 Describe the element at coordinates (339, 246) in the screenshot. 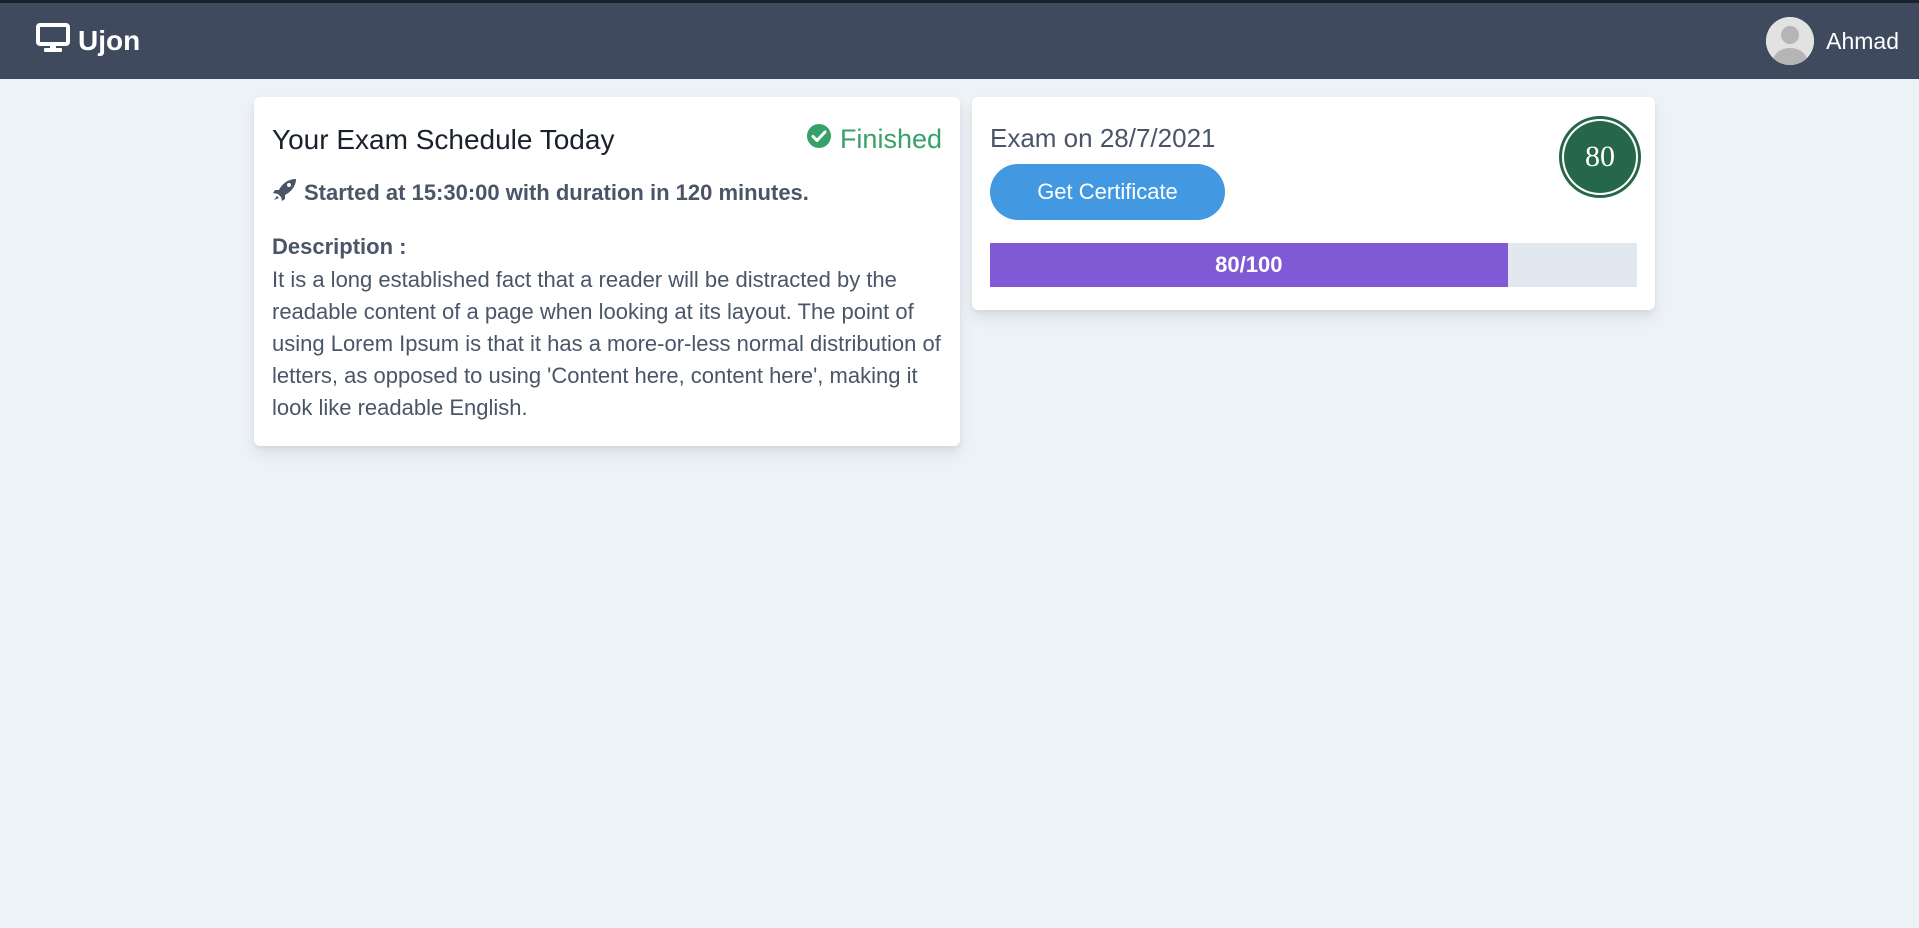

I see `description-label: Description :` at that location.